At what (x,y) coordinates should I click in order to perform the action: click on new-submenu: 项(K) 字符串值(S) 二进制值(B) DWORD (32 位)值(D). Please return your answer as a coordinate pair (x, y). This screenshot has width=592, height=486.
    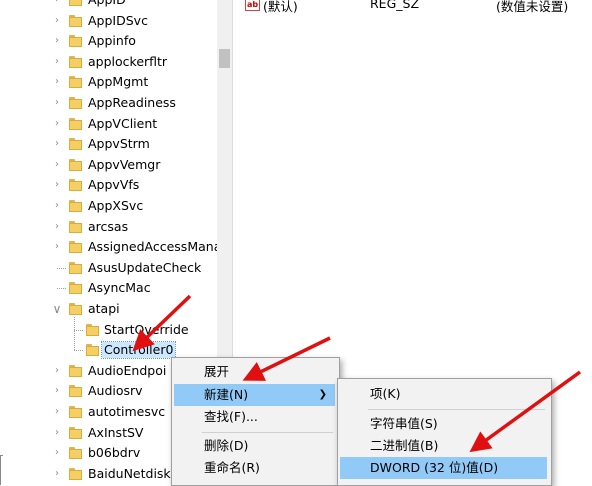
    Looking at the image, I should click on (444, 432).